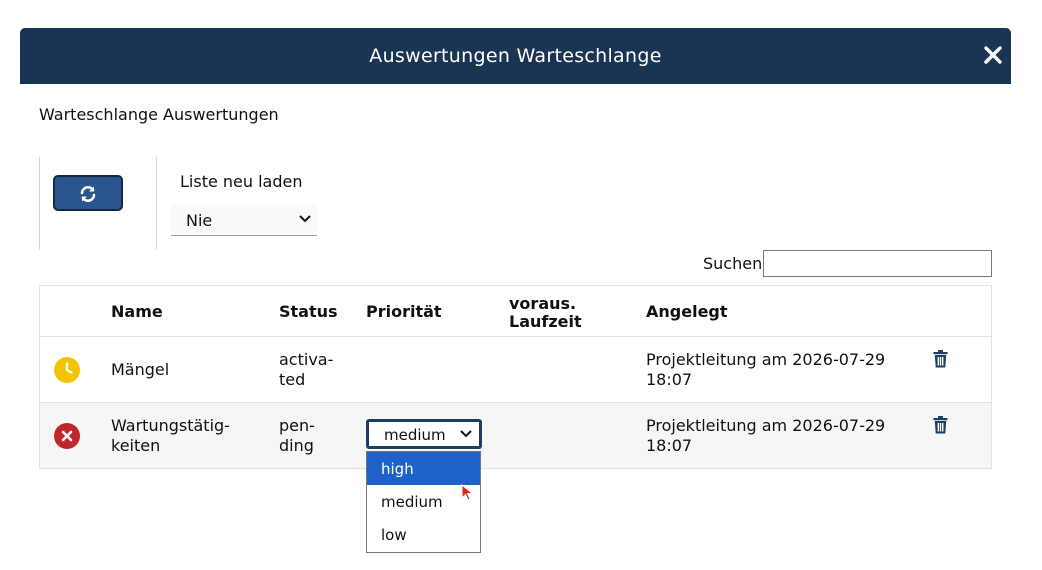 The width and height of the screenshot is (1042, 570). Describe the element at coordinates (67, 436) in the screenshot. I see `error-icon` at that location.